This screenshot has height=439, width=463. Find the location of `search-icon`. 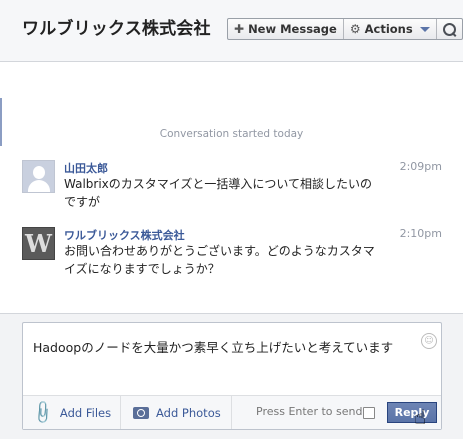

search-icon is located at coordinates (449, 29).